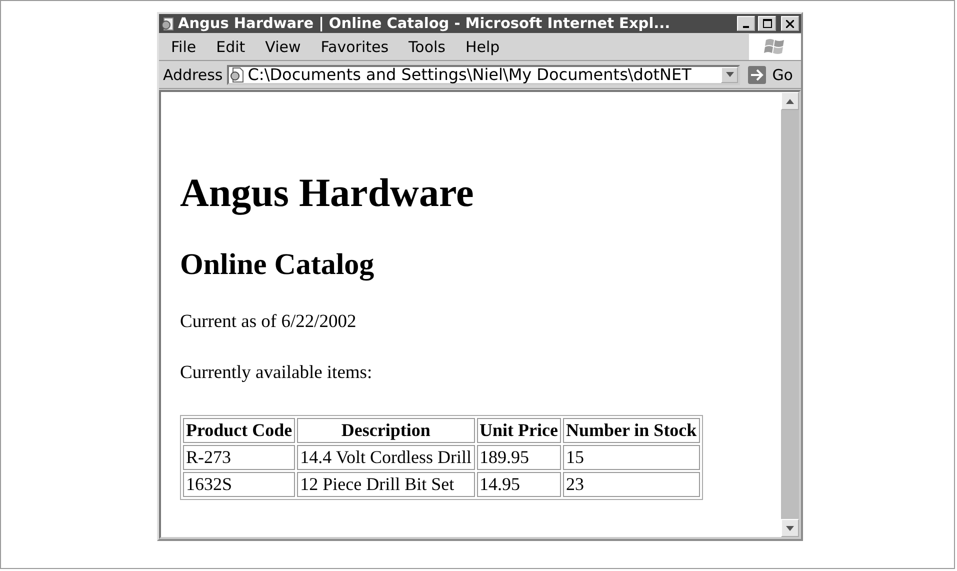 This screenshot has height=571, width=957. Describe the element at coordinates (239, 430) in the screenshot. I see `column-header: Product Code` at that location.